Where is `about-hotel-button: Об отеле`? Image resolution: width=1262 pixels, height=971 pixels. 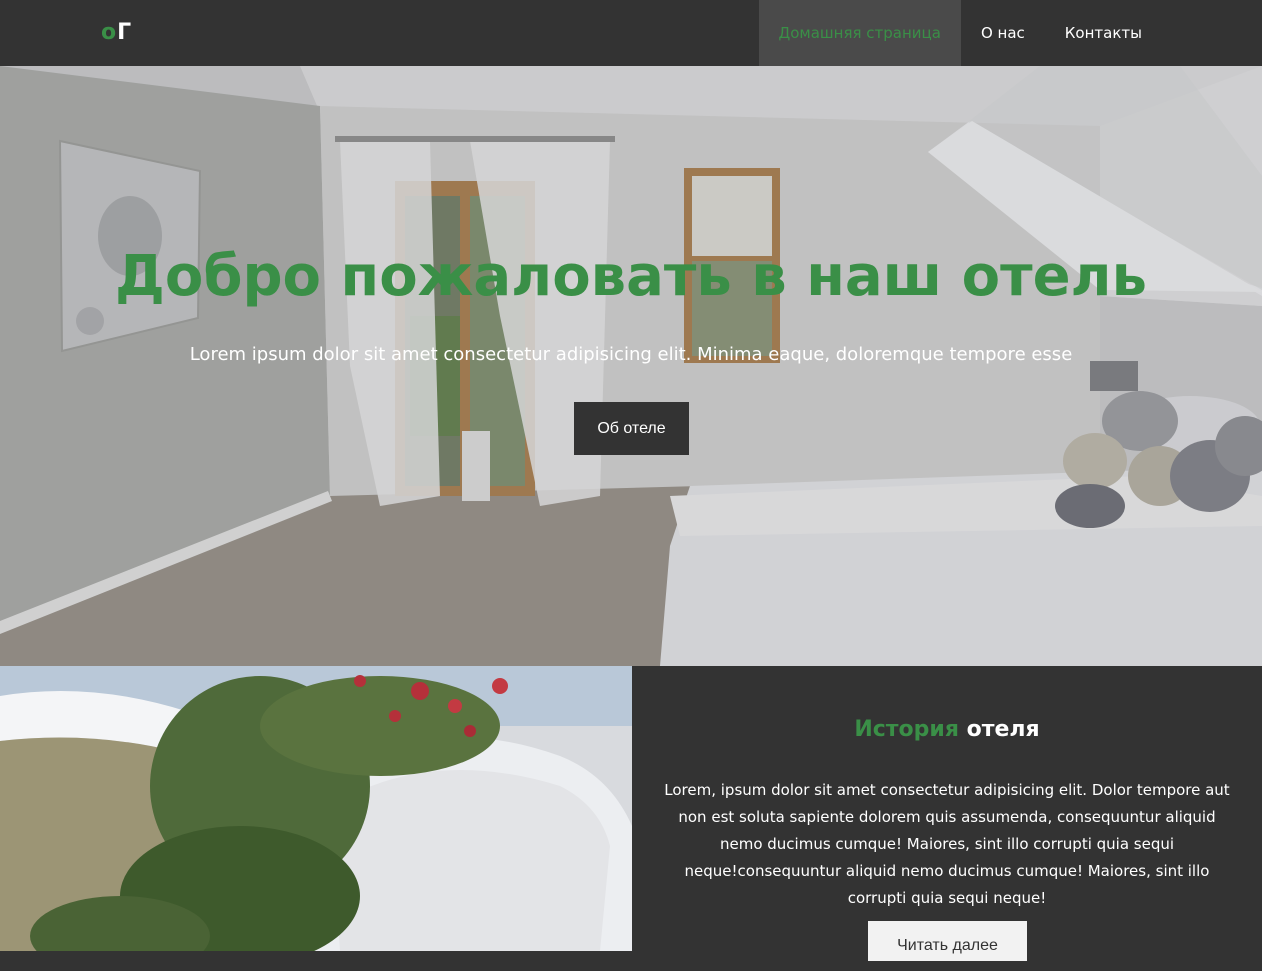
about-hotel-button: Об отеле is located at coordinates (631, 428).